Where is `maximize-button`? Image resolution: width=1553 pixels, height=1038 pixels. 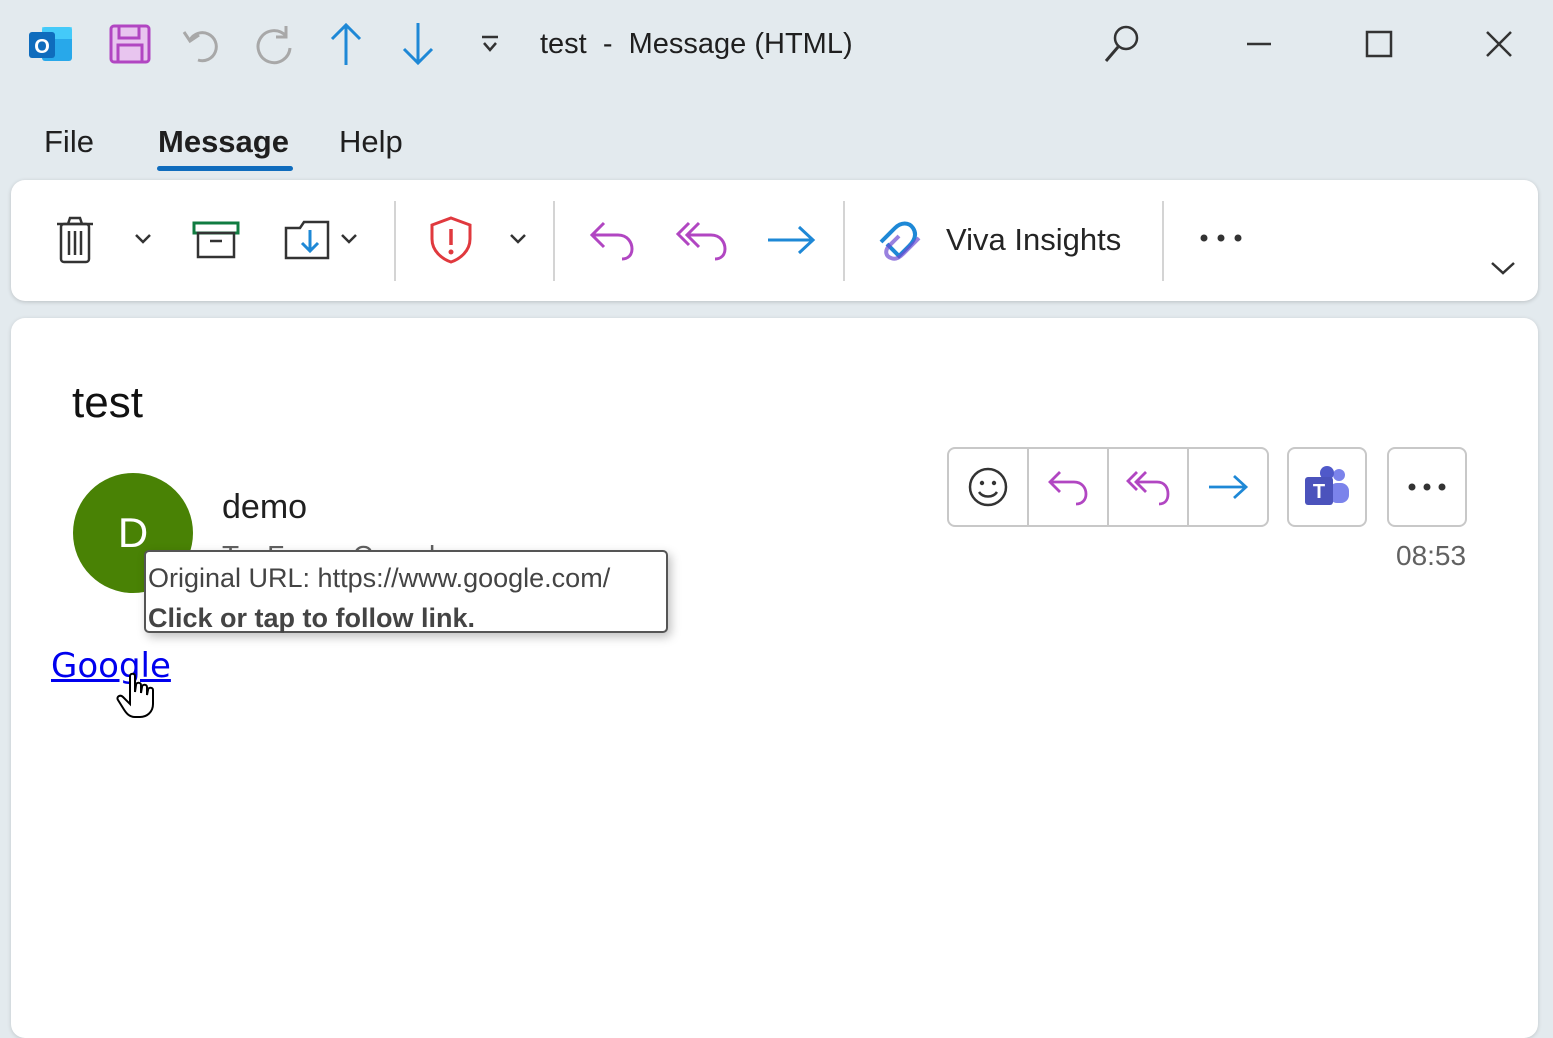 maximize-button is located at coordinates (1379, 44).